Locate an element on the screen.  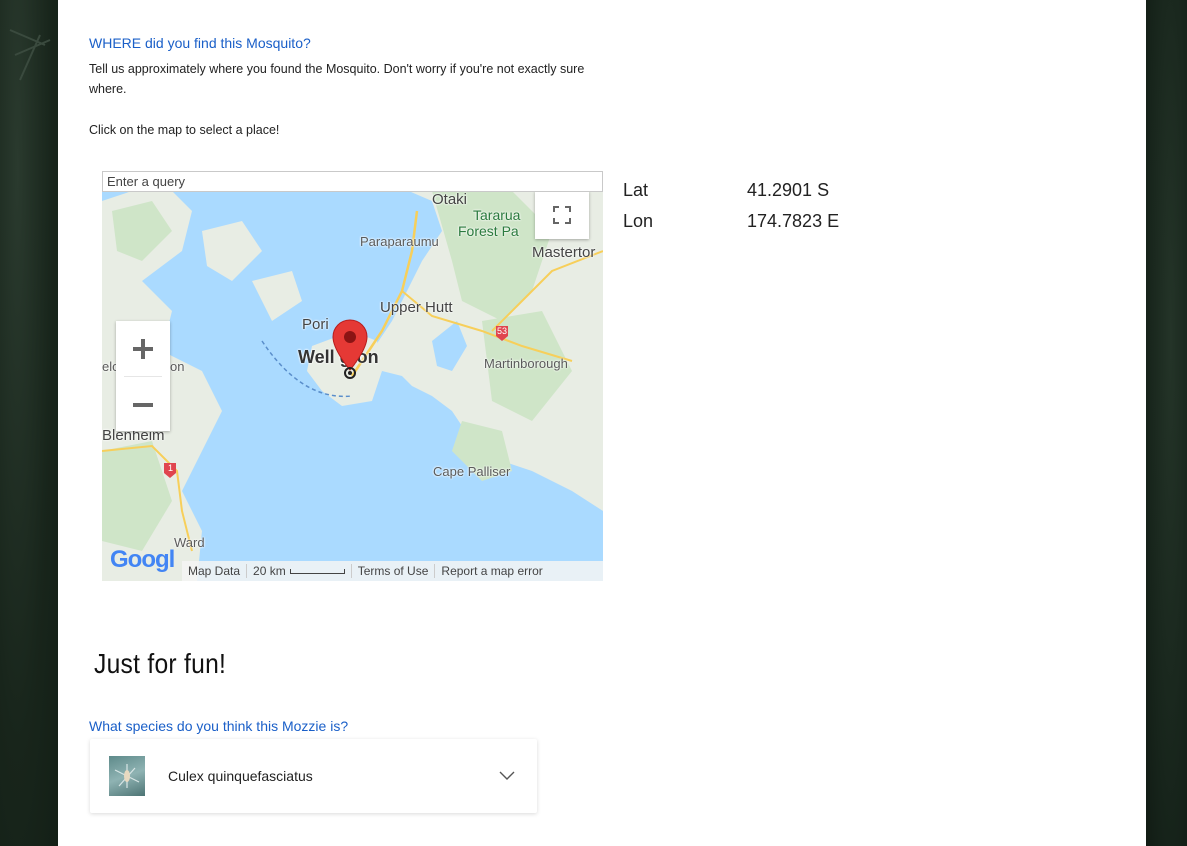
map-label-upper-hutt: Upper Hutt is located at coordinates (416, 307).